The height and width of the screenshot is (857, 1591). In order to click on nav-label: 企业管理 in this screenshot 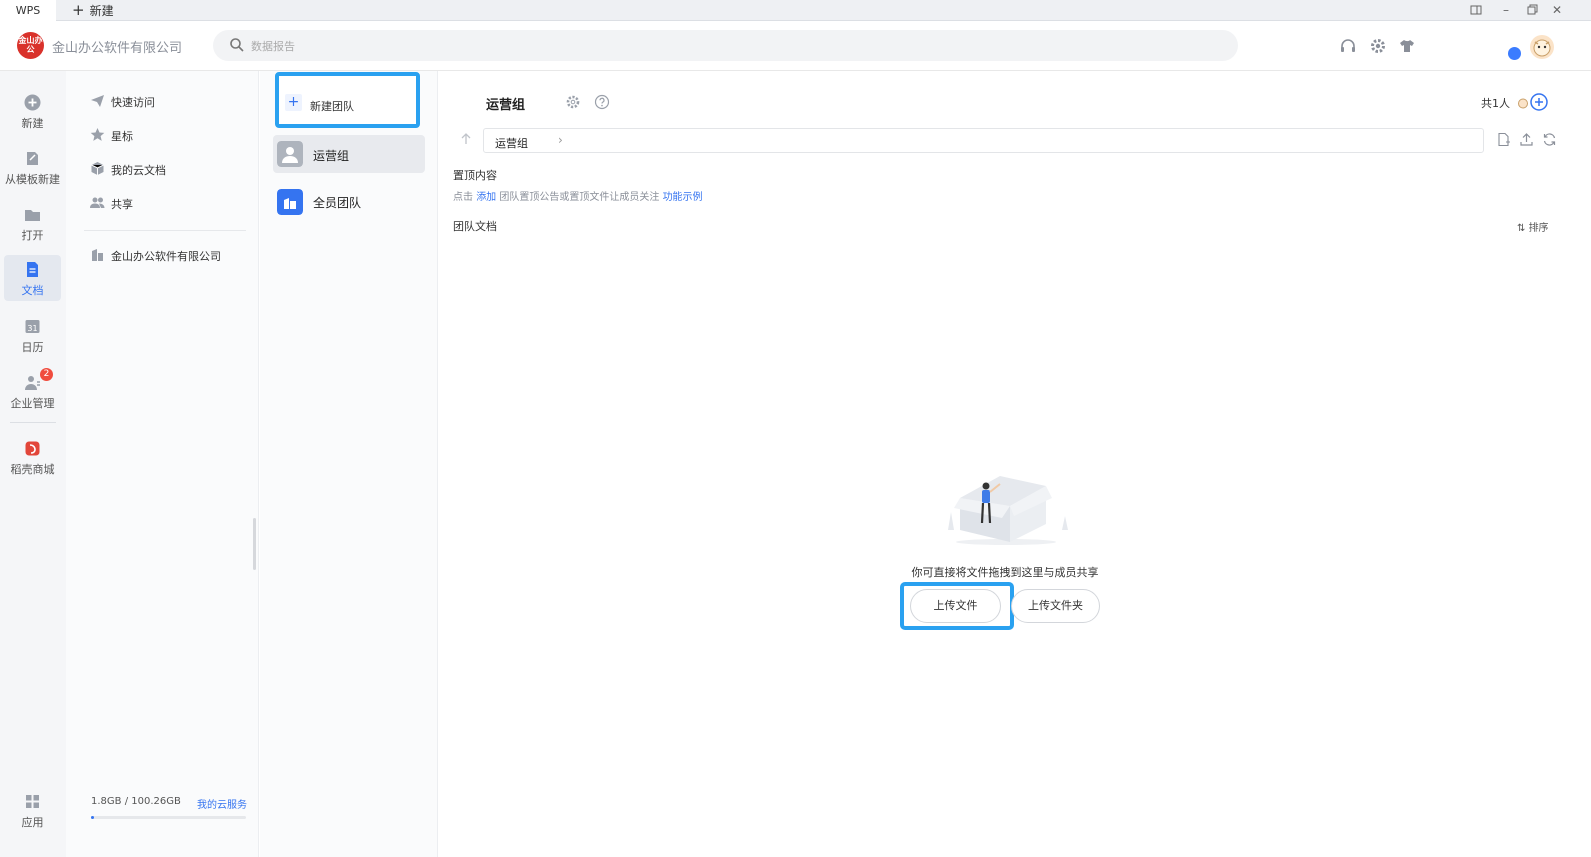, I will do `click(32, 403)`.